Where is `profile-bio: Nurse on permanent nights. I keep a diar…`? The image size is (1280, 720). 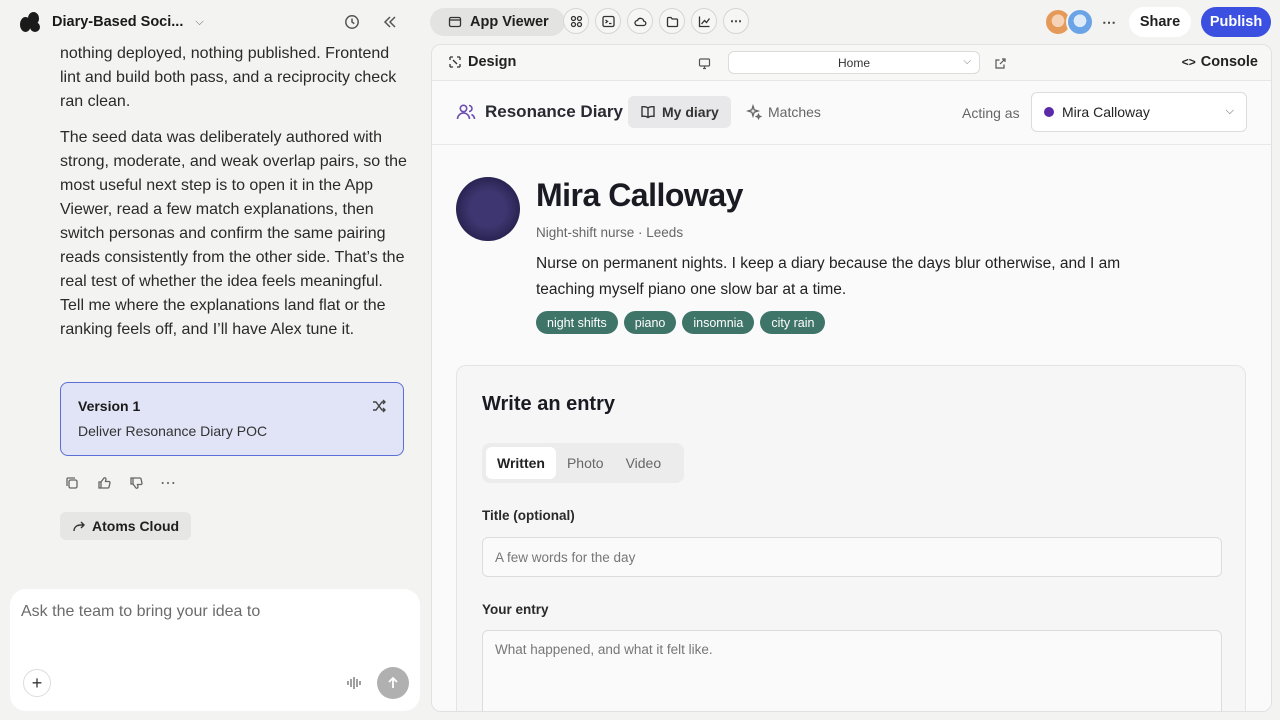
profile-bio: Nurse on permanent nights. I keep a diar… is located at coordinates (828, 276).